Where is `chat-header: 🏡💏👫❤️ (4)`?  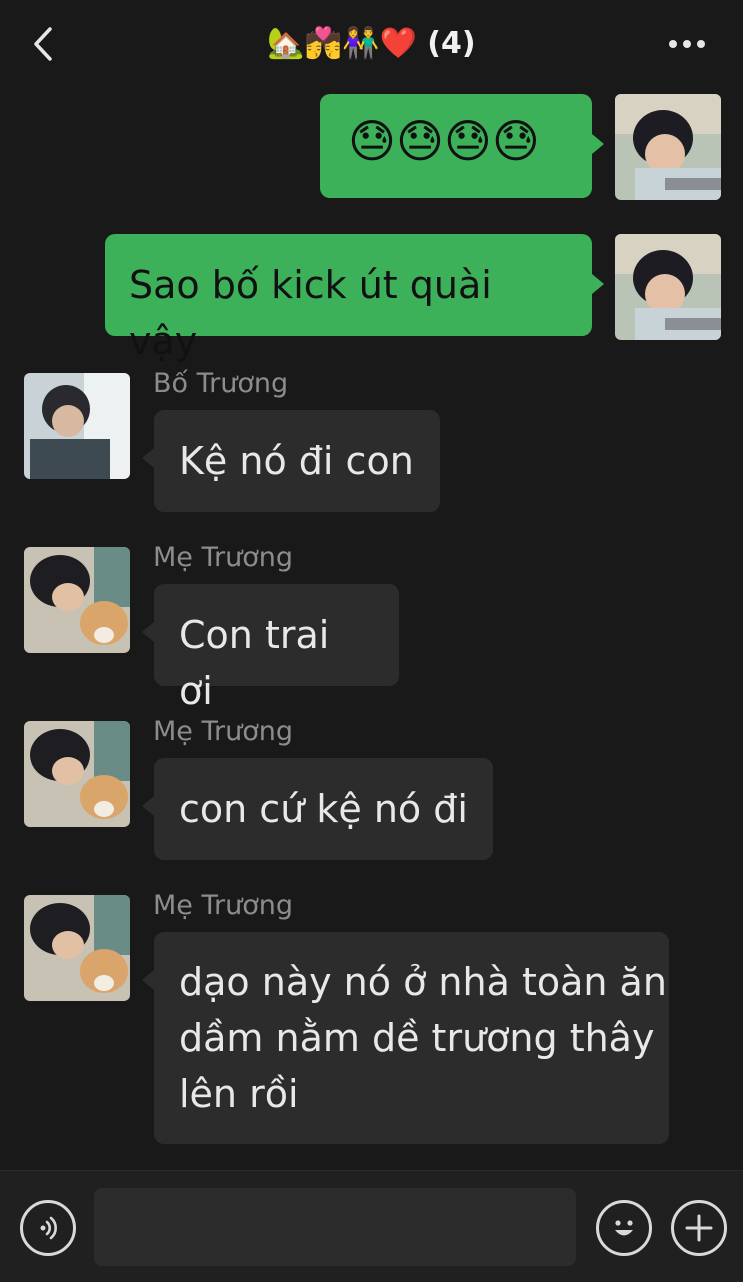 chat-header: 🏡💏👫❤️ (4) is located at coordinates (371, 43).